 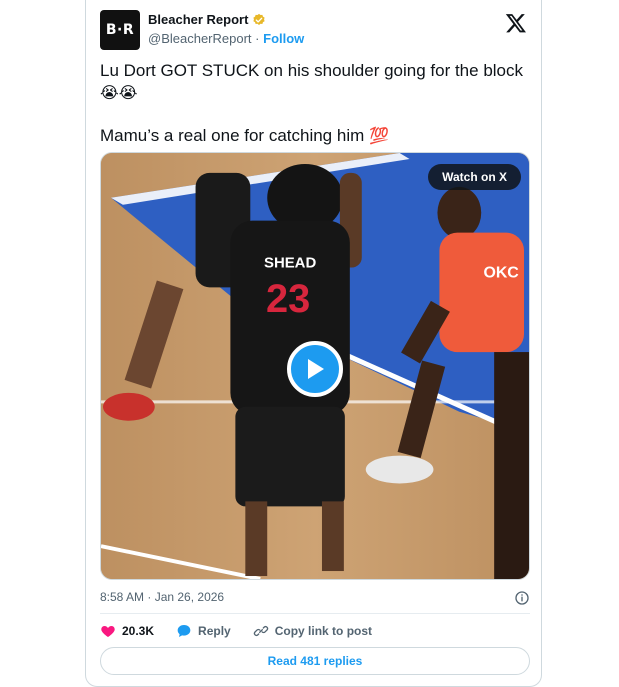 I want to click on jersey-number-text: 23, so click(x=288, y=299).